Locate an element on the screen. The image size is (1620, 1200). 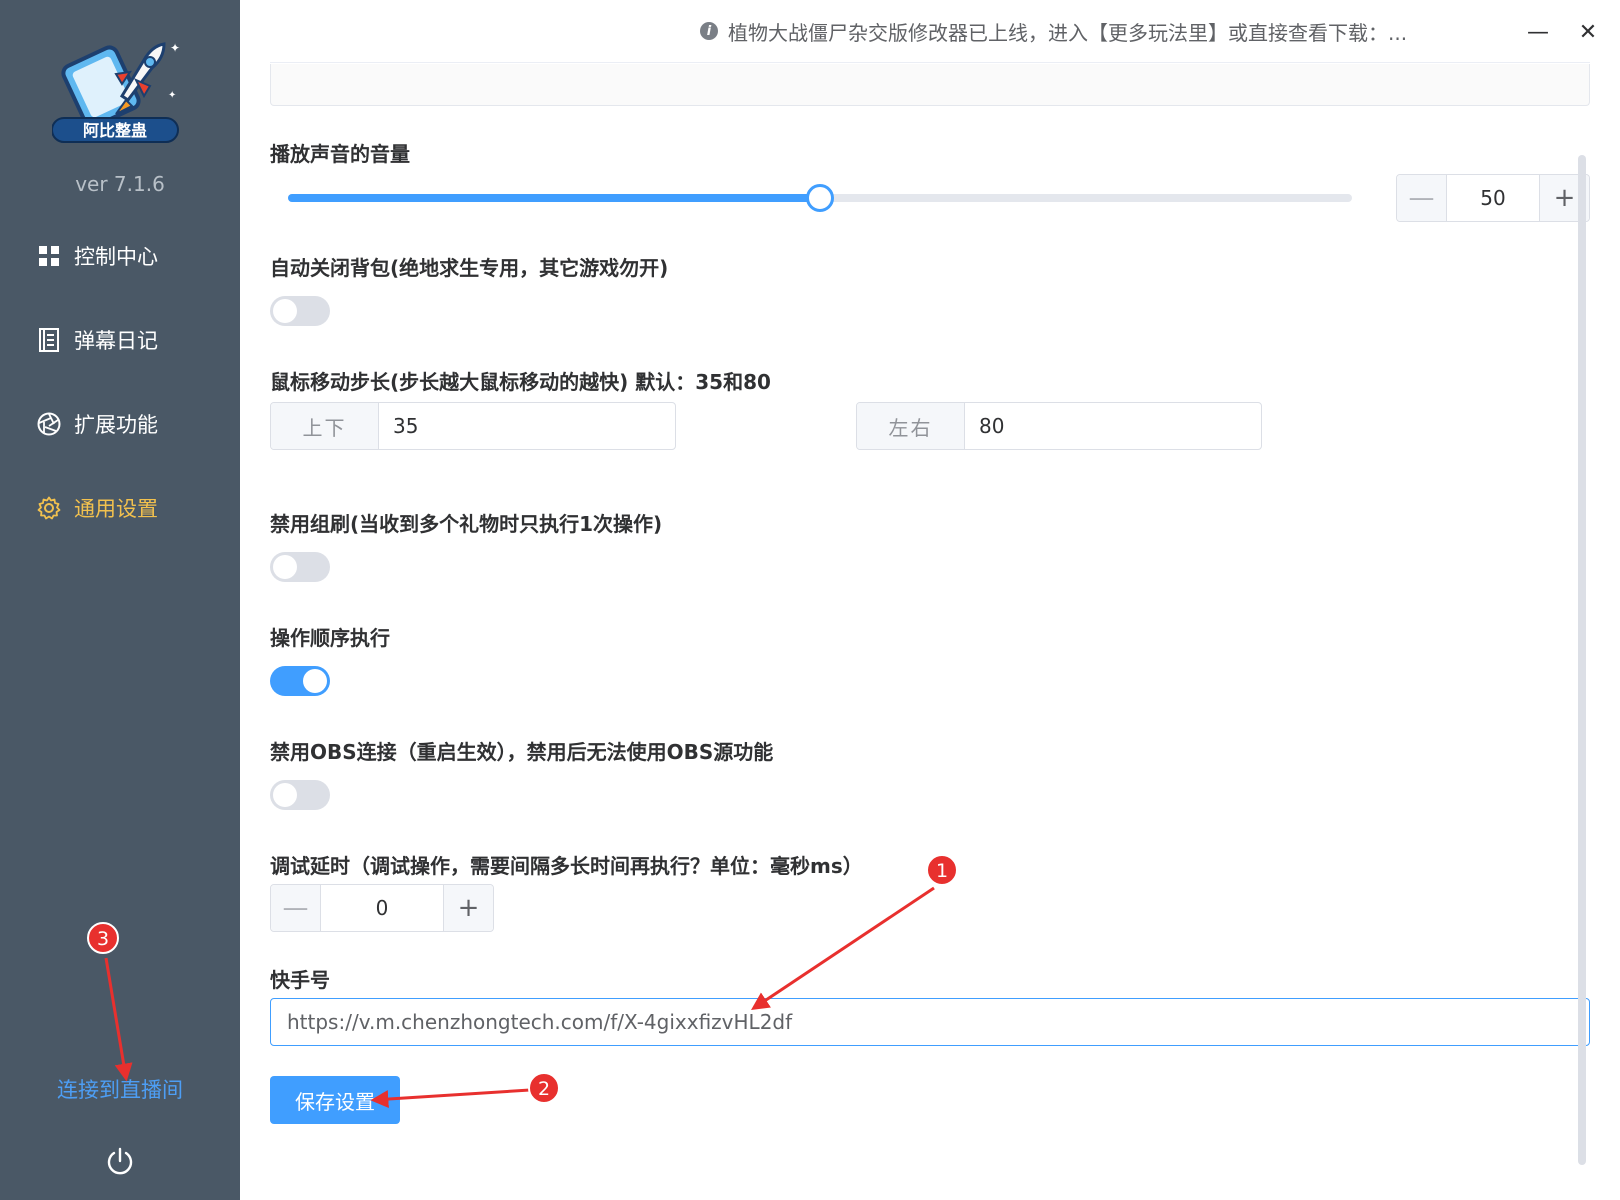
notebook-icon is located at coordinates (49, 340).